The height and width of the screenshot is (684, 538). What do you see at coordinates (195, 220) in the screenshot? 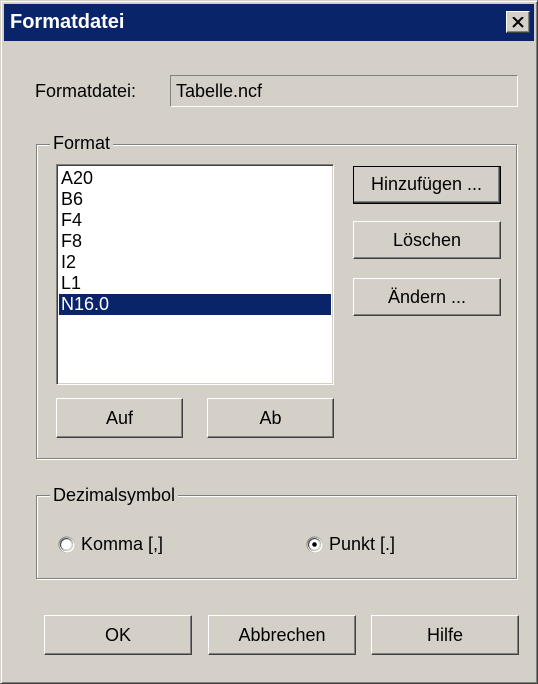
I see `format-list-item: F4` at bounding box center [195, 220].